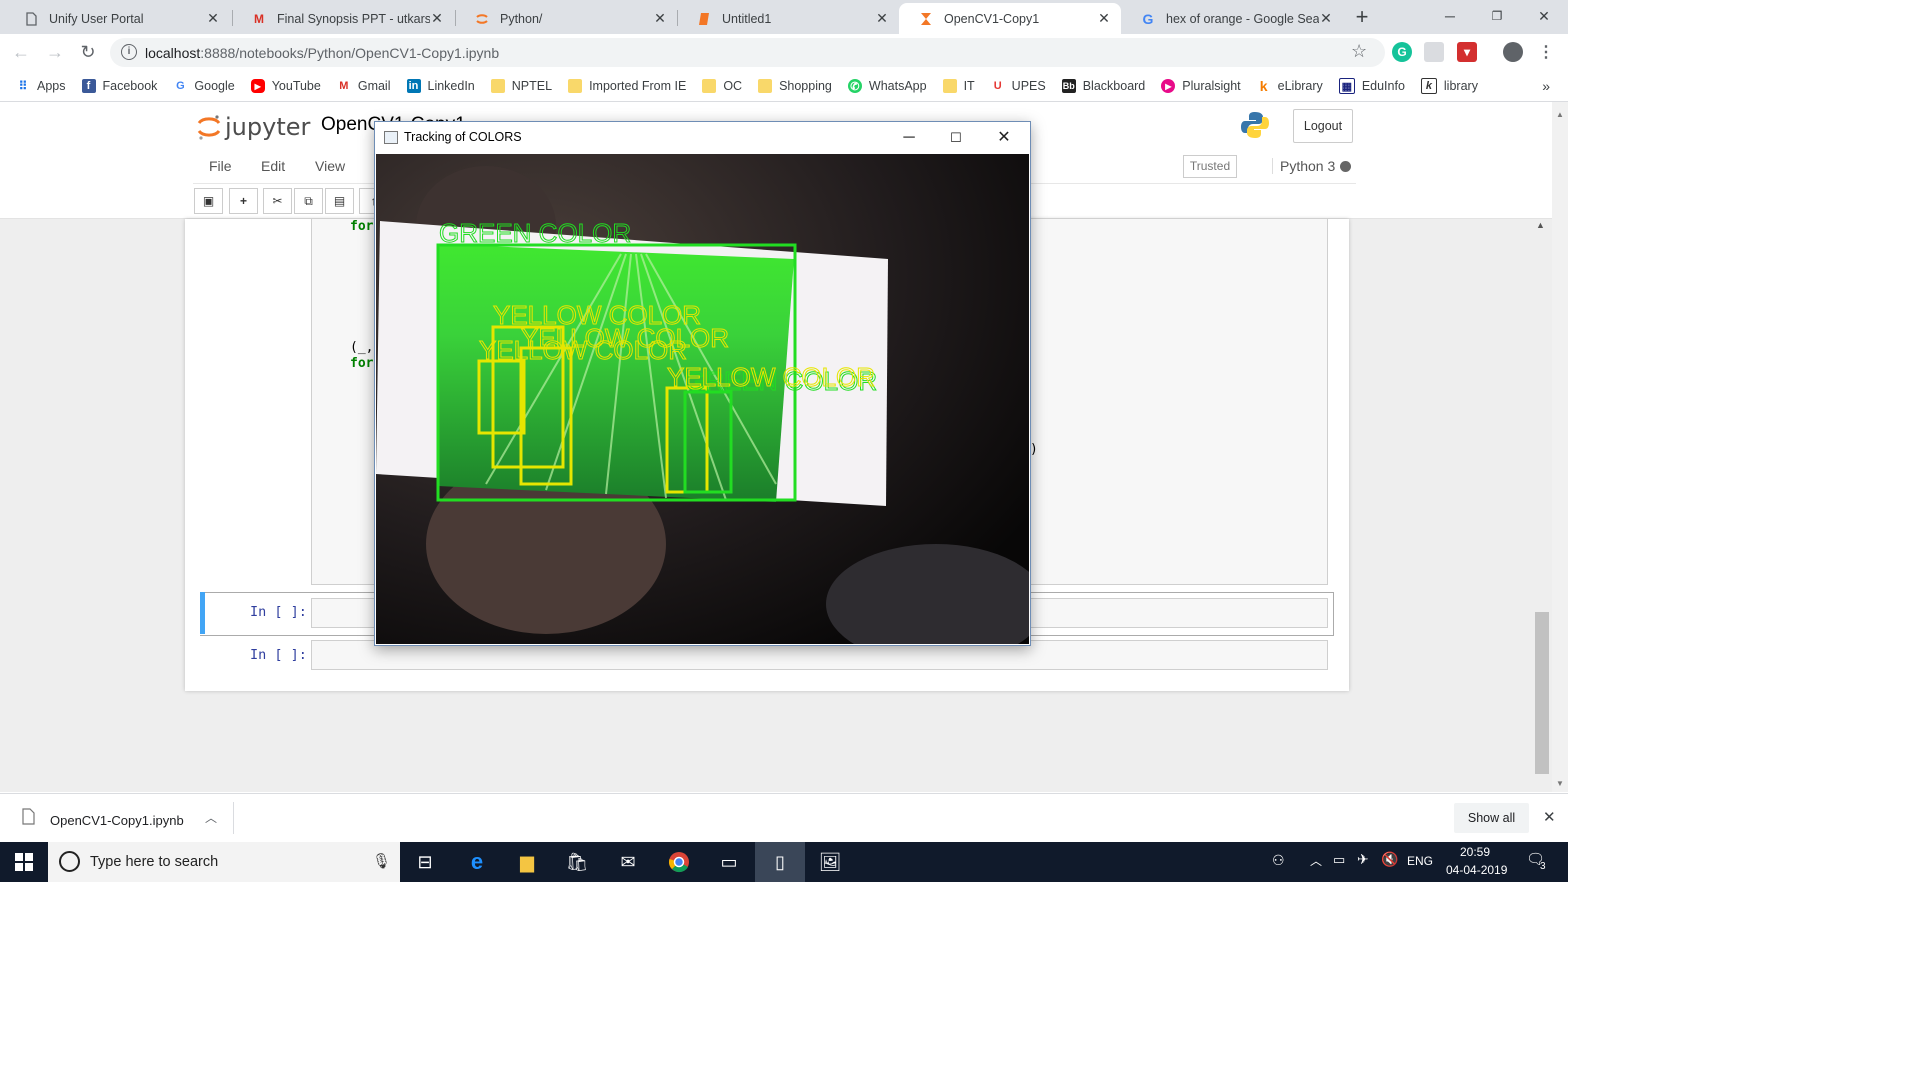 The image size is (1920, 1080). I want to click on grammarly-icon: G, so click(1402, 52).